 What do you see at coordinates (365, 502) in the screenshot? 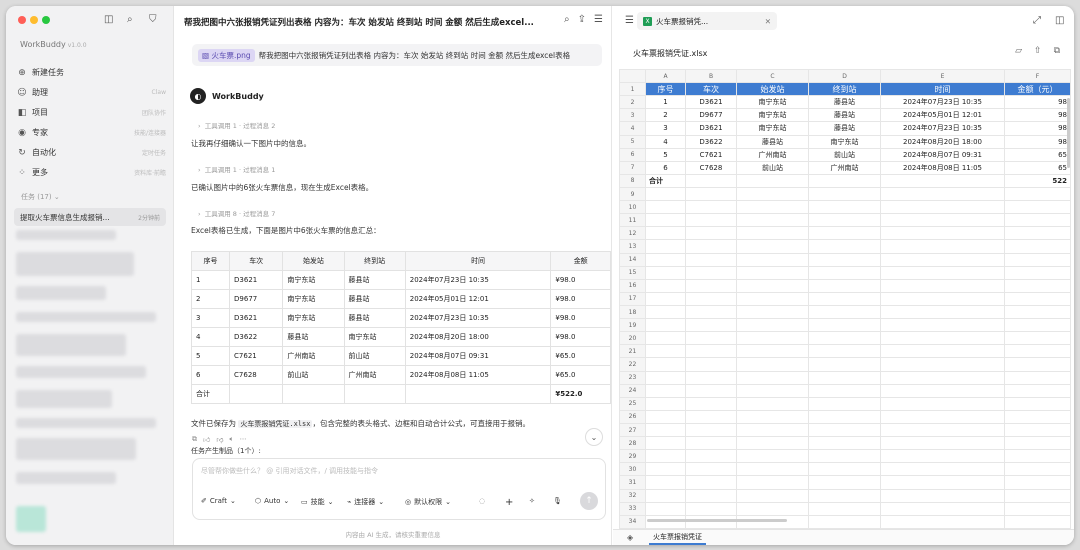
I see `connector-button: ⌁ 连接器 ⌄` at bounding box center [365, 502].